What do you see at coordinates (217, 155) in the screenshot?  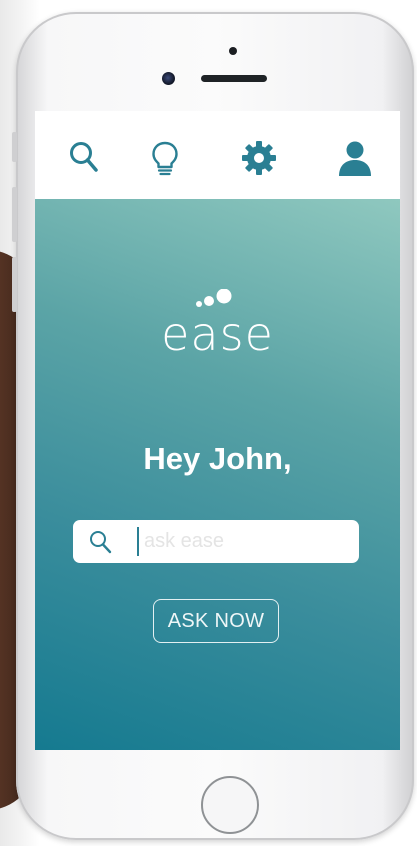 I see `top-navigation-bar` at bounding box center [217, 155].